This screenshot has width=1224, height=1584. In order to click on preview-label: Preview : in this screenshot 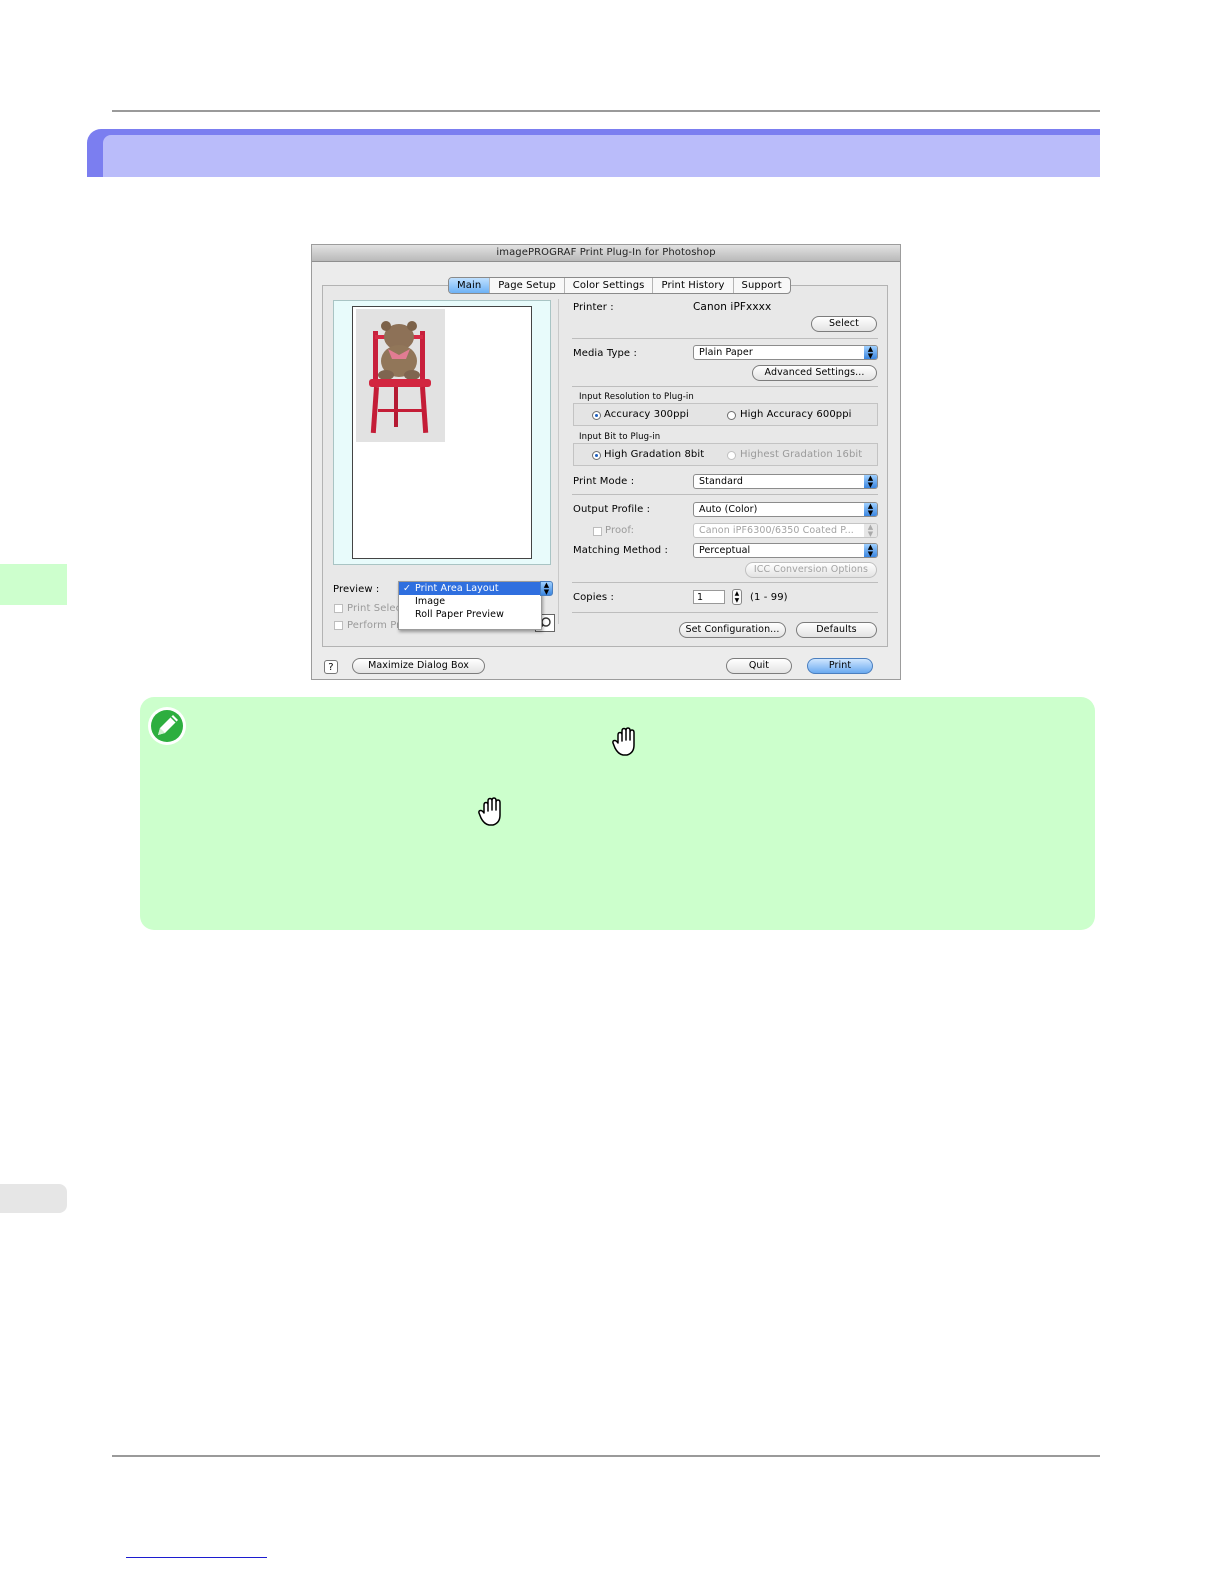, I will do `click(356, 589)`.